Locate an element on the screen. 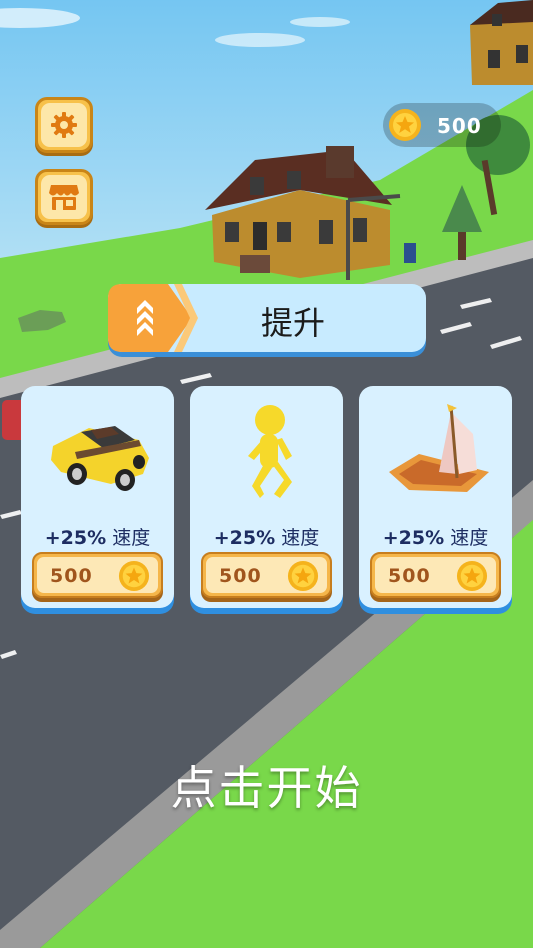 The height and width of the screenshot is (948, 533). upgrade-chevron-icon is located at coordinates (153, 318).